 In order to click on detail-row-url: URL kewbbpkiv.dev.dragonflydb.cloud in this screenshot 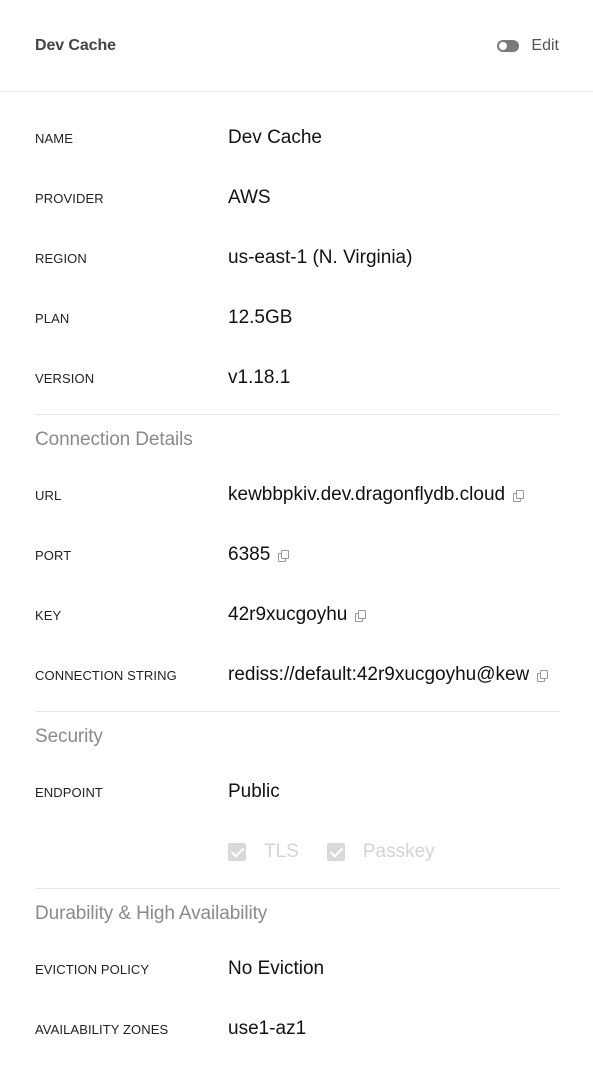, I will do `click(297, 495)`.